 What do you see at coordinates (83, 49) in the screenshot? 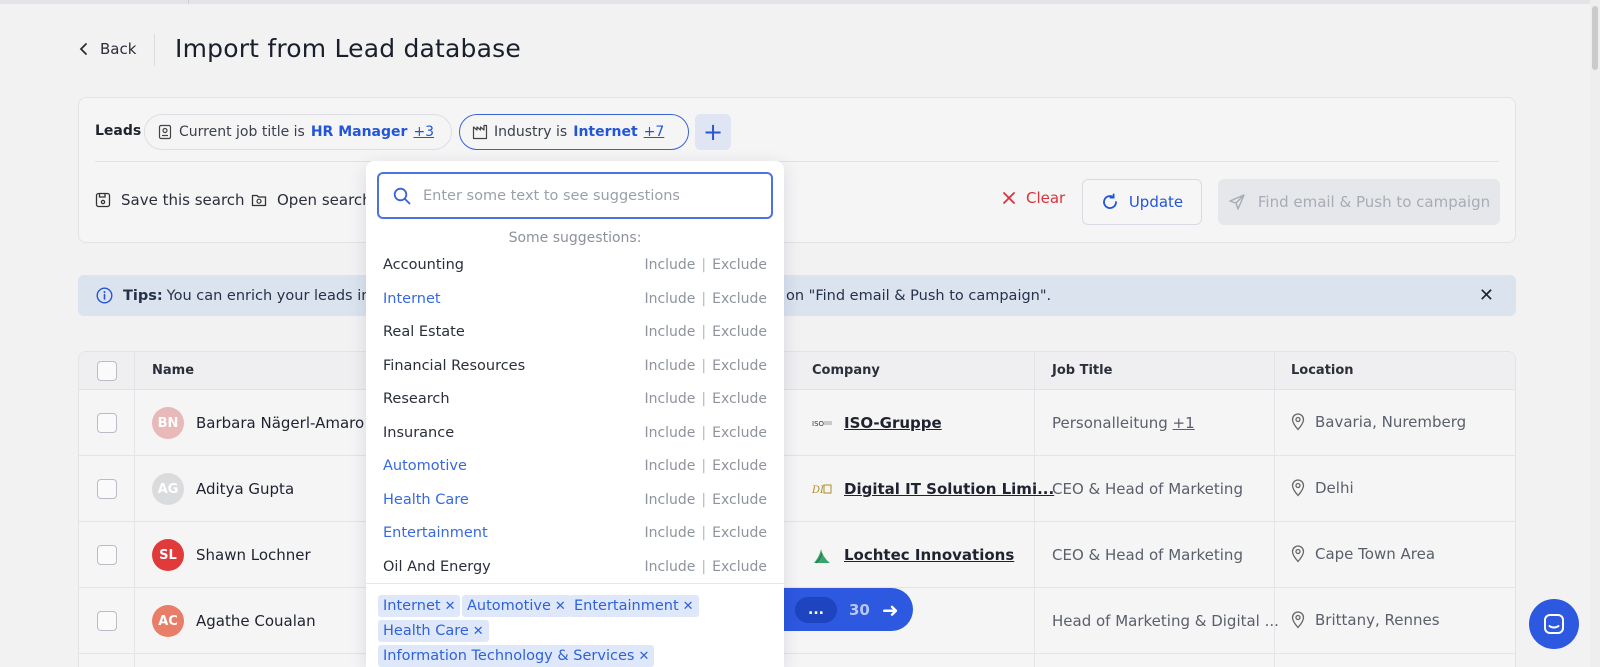
I see `chevron-left-icon` at bounding box center [83, 49].